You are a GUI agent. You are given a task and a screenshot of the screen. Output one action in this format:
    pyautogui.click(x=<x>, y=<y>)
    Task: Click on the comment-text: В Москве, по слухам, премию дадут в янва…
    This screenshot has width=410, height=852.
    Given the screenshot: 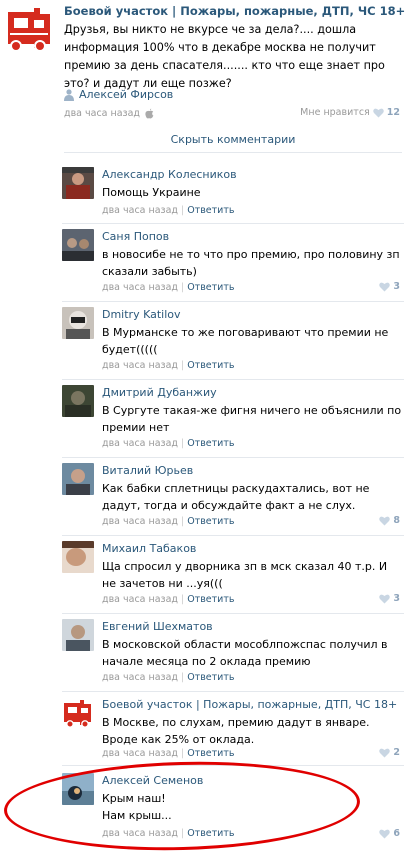 What is the action you would take?
    pyautogui.click(x=236, y=731)
    